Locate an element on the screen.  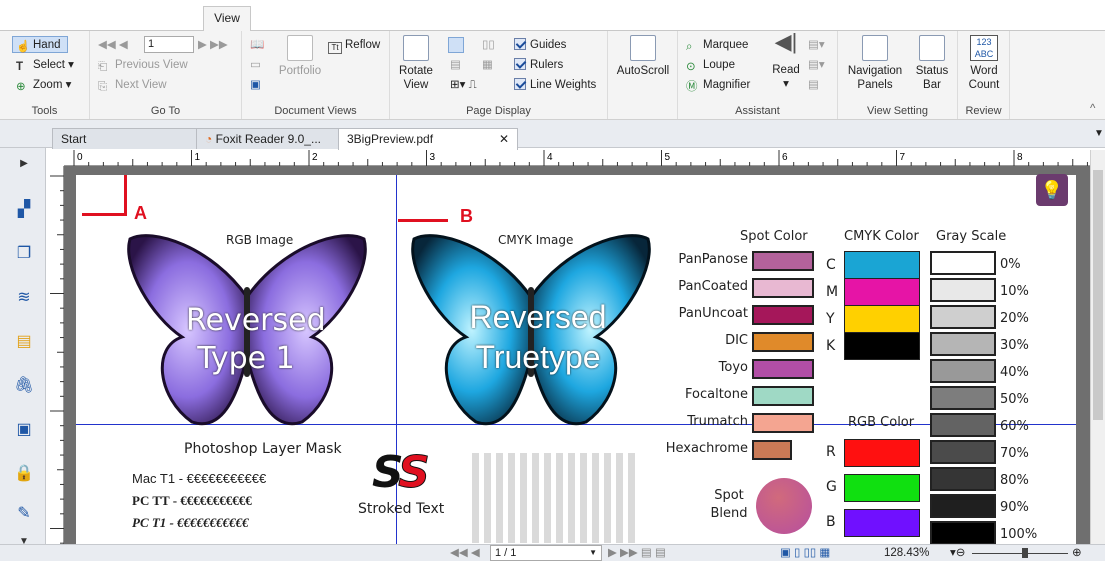
magnifier-icon: Ⓜ is located at coordinates (692, 87).